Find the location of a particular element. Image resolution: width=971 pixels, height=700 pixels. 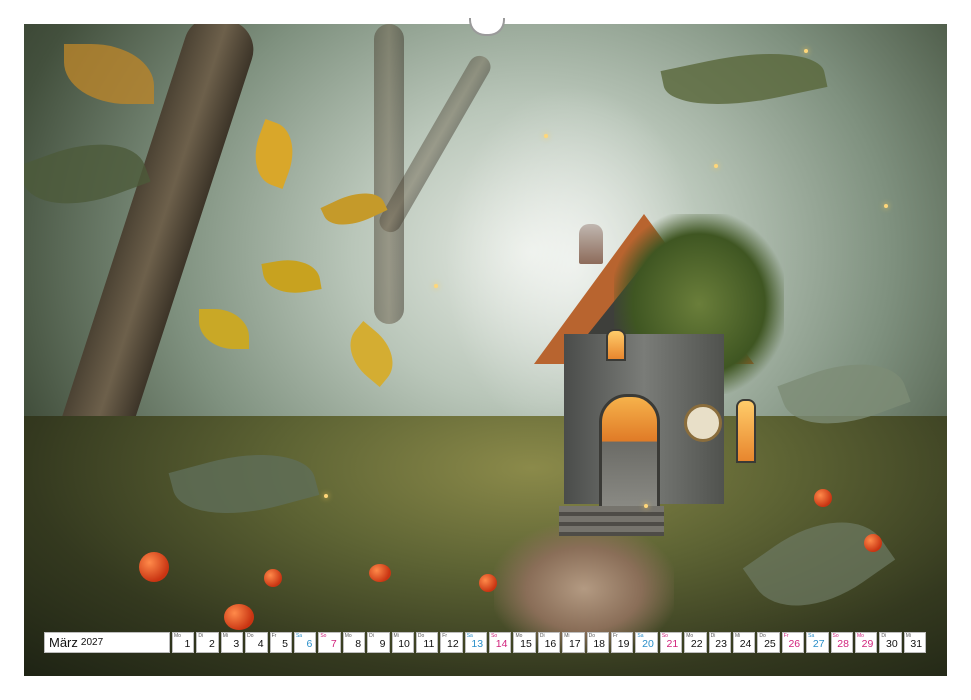

day-cell: Mi 10 is located at coordinates (402, 642).